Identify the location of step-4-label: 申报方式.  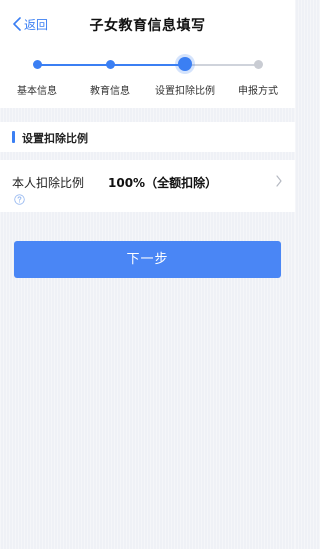
(258, 91).